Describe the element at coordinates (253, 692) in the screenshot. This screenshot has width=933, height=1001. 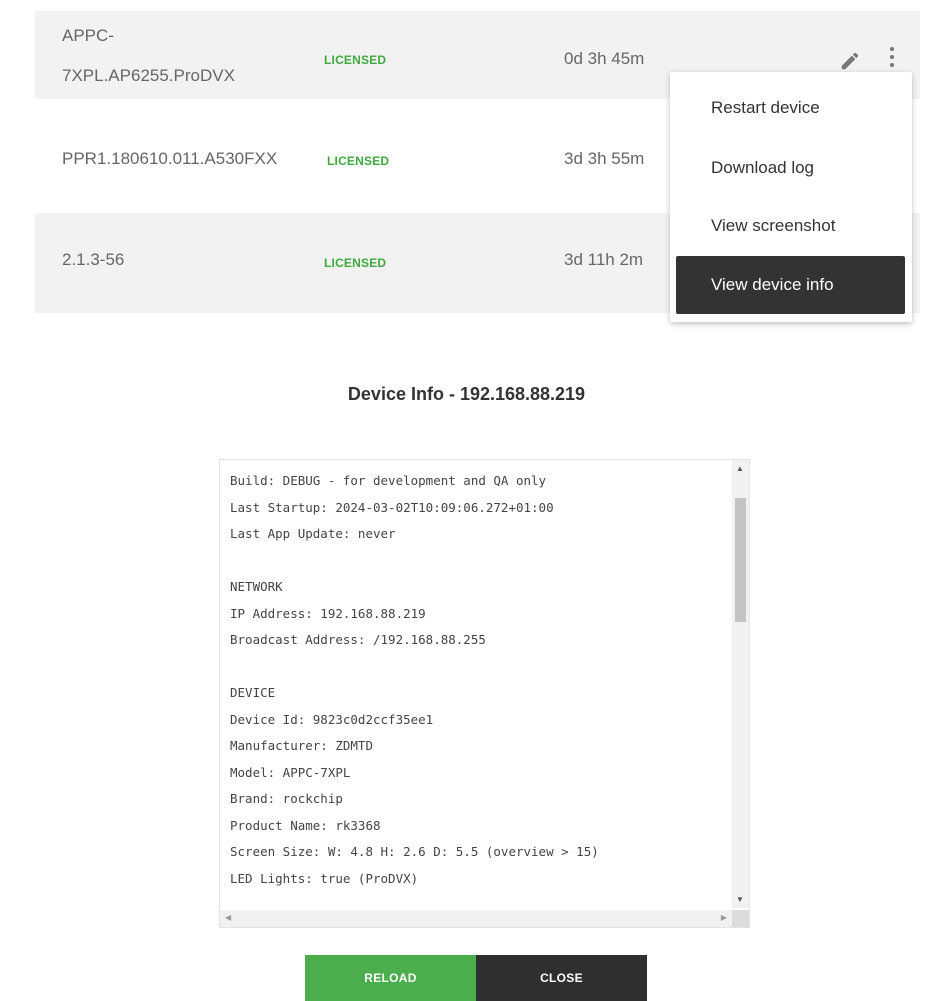
I see `info-line: DEVICE` at that location.